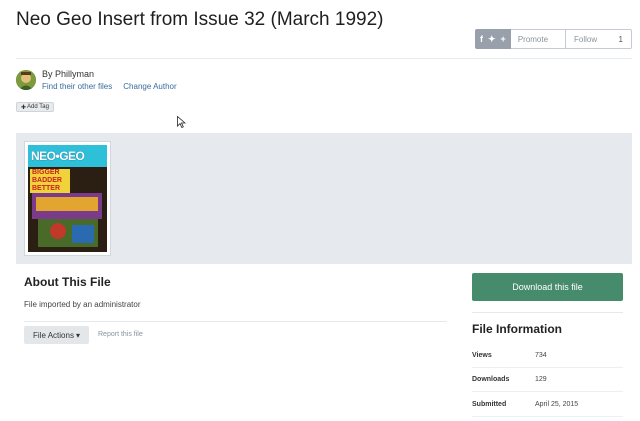 The image size is (640, 421). Describe the element at coordinates (181, 122) in the screenshot. I see `mouse-cursor-icon` at that location.